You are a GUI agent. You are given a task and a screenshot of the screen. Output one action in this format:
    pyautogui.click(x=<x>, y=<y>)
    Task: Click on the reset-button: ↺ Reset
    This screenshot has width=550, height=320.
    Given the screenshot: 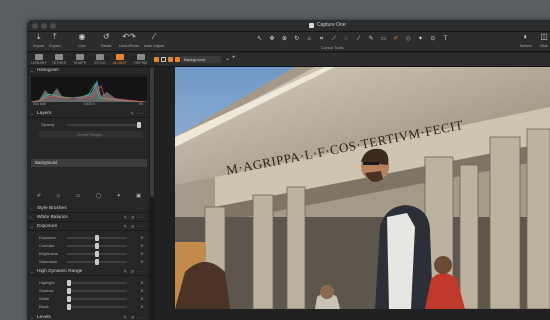 What is the action you would take?
    pyautogui.click(x=106, y=40)
    